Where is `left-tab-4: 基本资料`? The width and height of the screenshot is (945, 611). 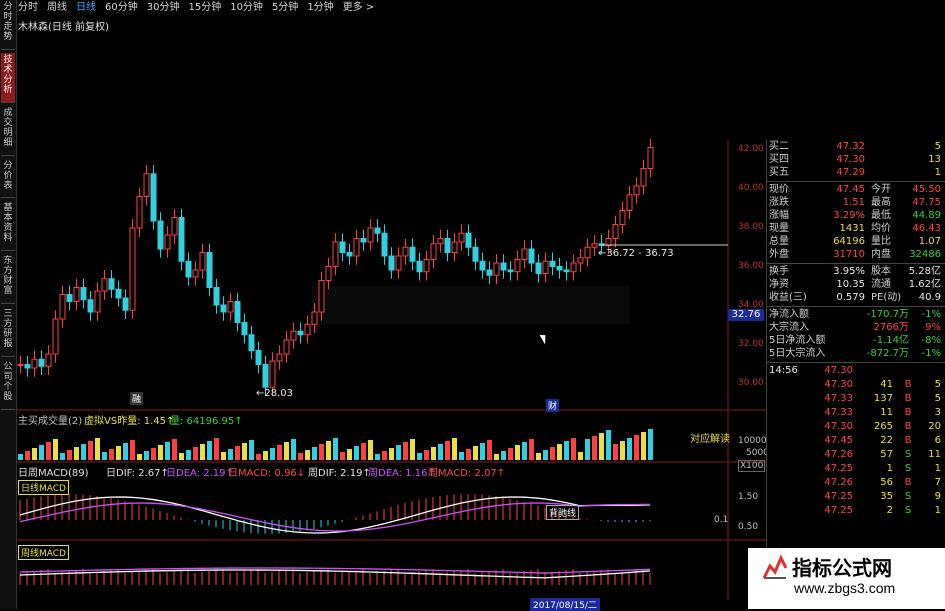 left-tab-4: 基本资料 is located at coordinates (8, 226).